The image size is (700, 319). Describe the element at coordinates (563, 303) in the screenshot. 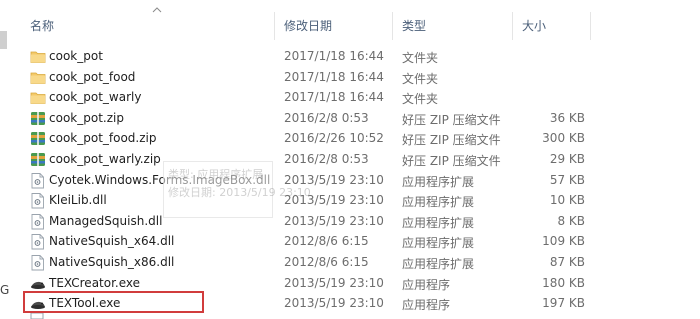

I see `file-size: 197 KB` at that location.